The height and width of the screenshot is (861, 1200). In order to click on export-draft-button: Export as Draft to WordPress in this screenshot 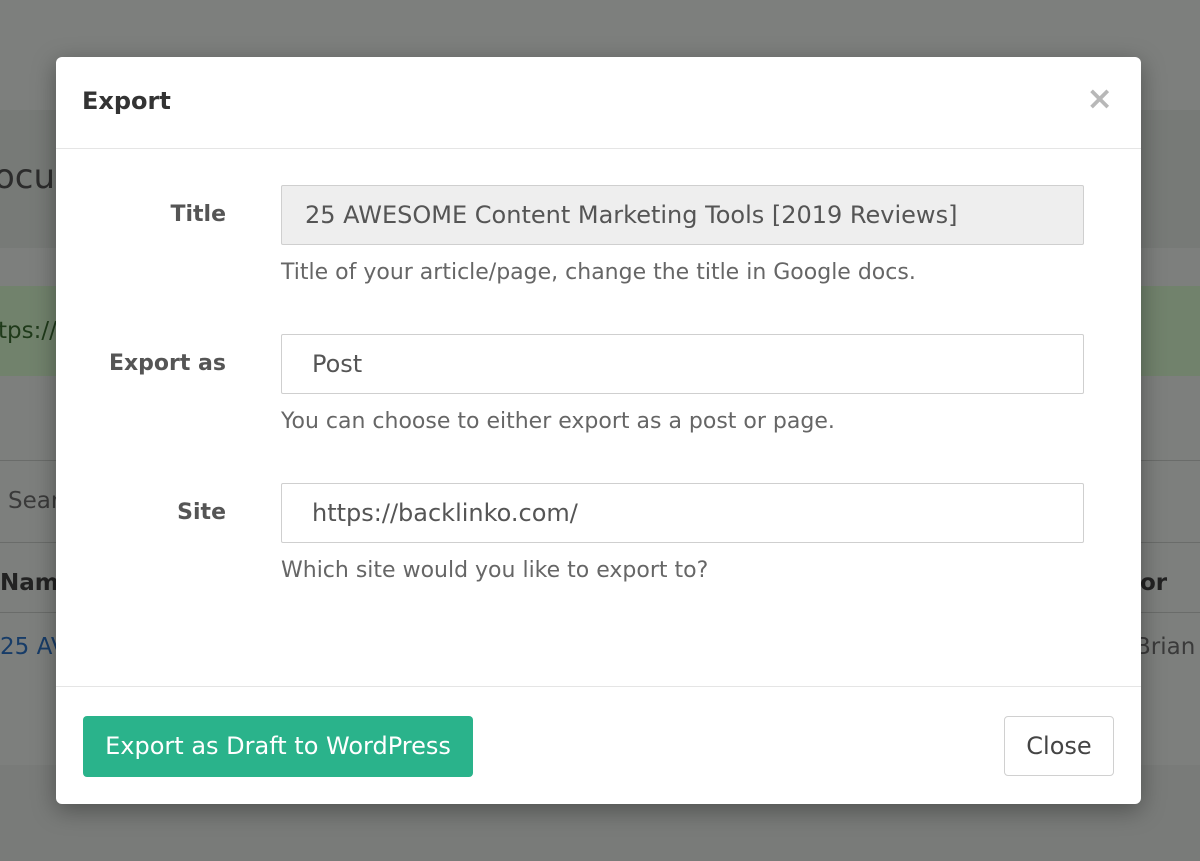, I will do `click(278, 746)`.